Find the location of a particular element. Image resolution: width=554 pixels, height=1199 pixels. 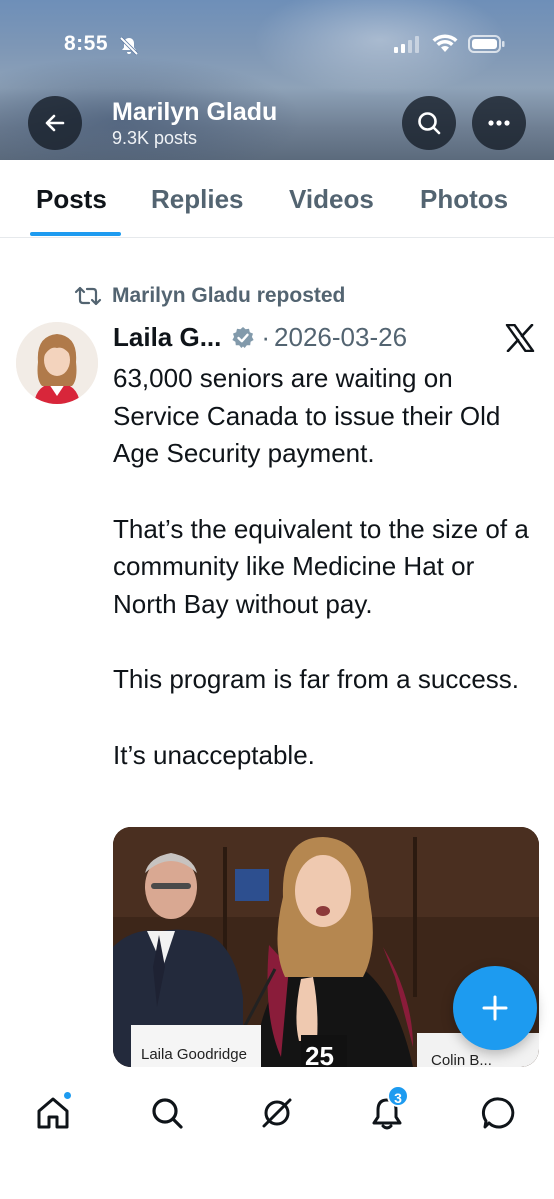

back-button is located at coordinates (55, 123).